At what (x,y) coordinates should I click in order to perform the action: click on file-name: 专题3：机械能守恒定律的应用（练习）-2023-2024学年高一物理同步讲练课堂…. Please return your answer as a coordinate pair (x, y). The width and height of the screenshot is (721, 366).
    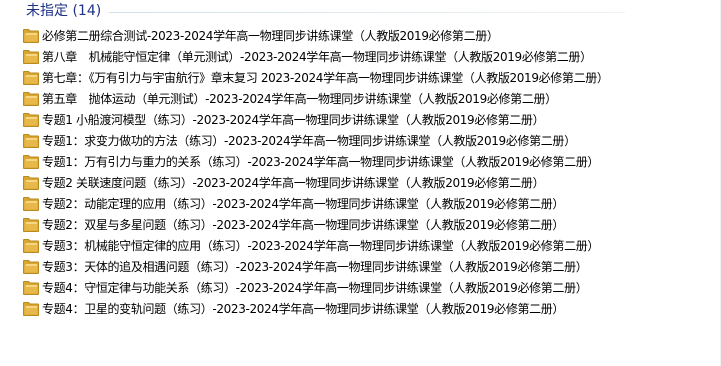
    Looking at the image, I should click on (321, 245).